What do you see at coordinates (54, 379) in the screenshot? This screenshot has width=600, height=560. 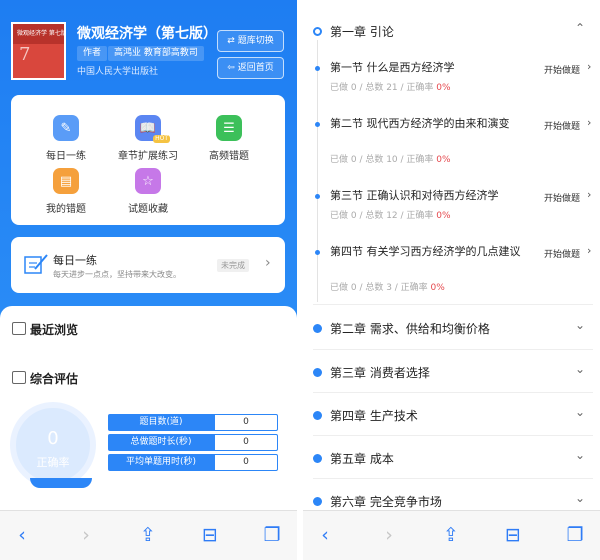 I see `evaluation-title: 综合评估` at bounding box center [54, 379].